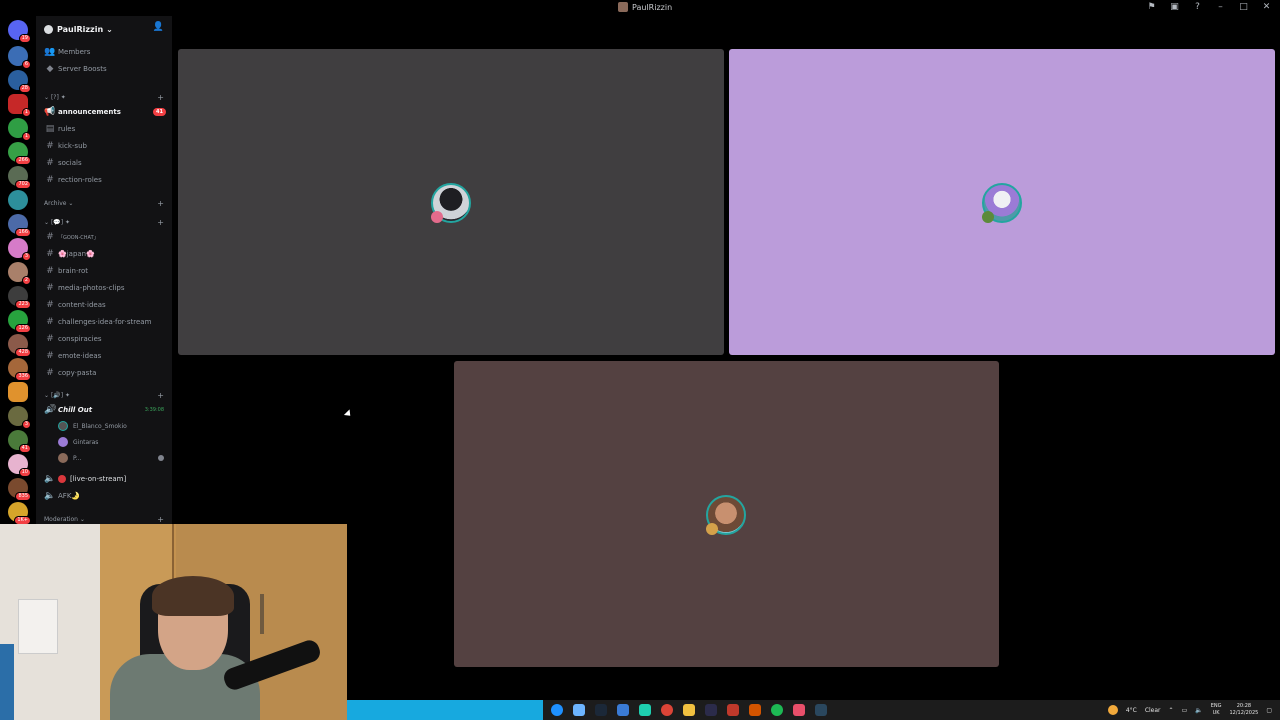  What do you see at coordinates (988, 217) in the screenshot?
I see `avatar-decoration-icon` at bounding box center [988, 217].